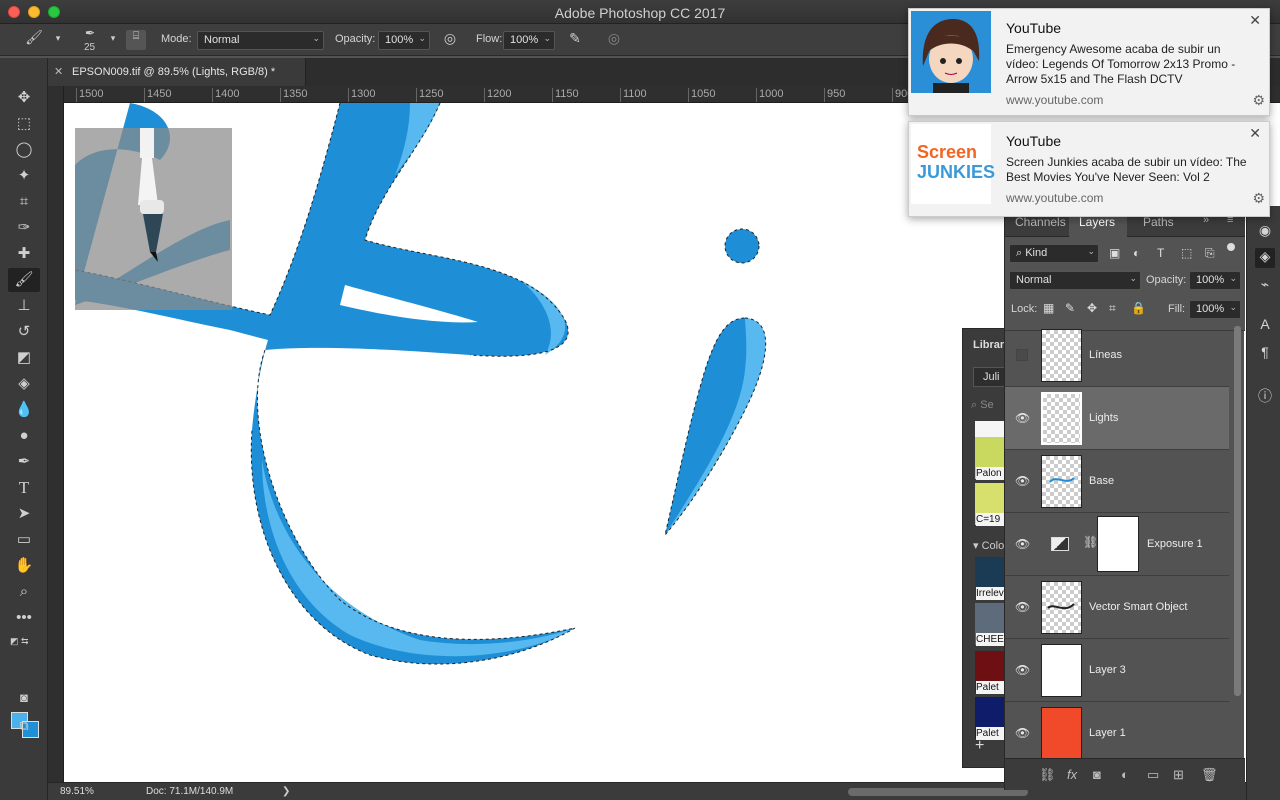 The width and height of the screenshot is (1280, 800). Describe the element at coordinates (1209, 775) in the screenshot. I see `delete-layer-icon: 🗑` at that location.